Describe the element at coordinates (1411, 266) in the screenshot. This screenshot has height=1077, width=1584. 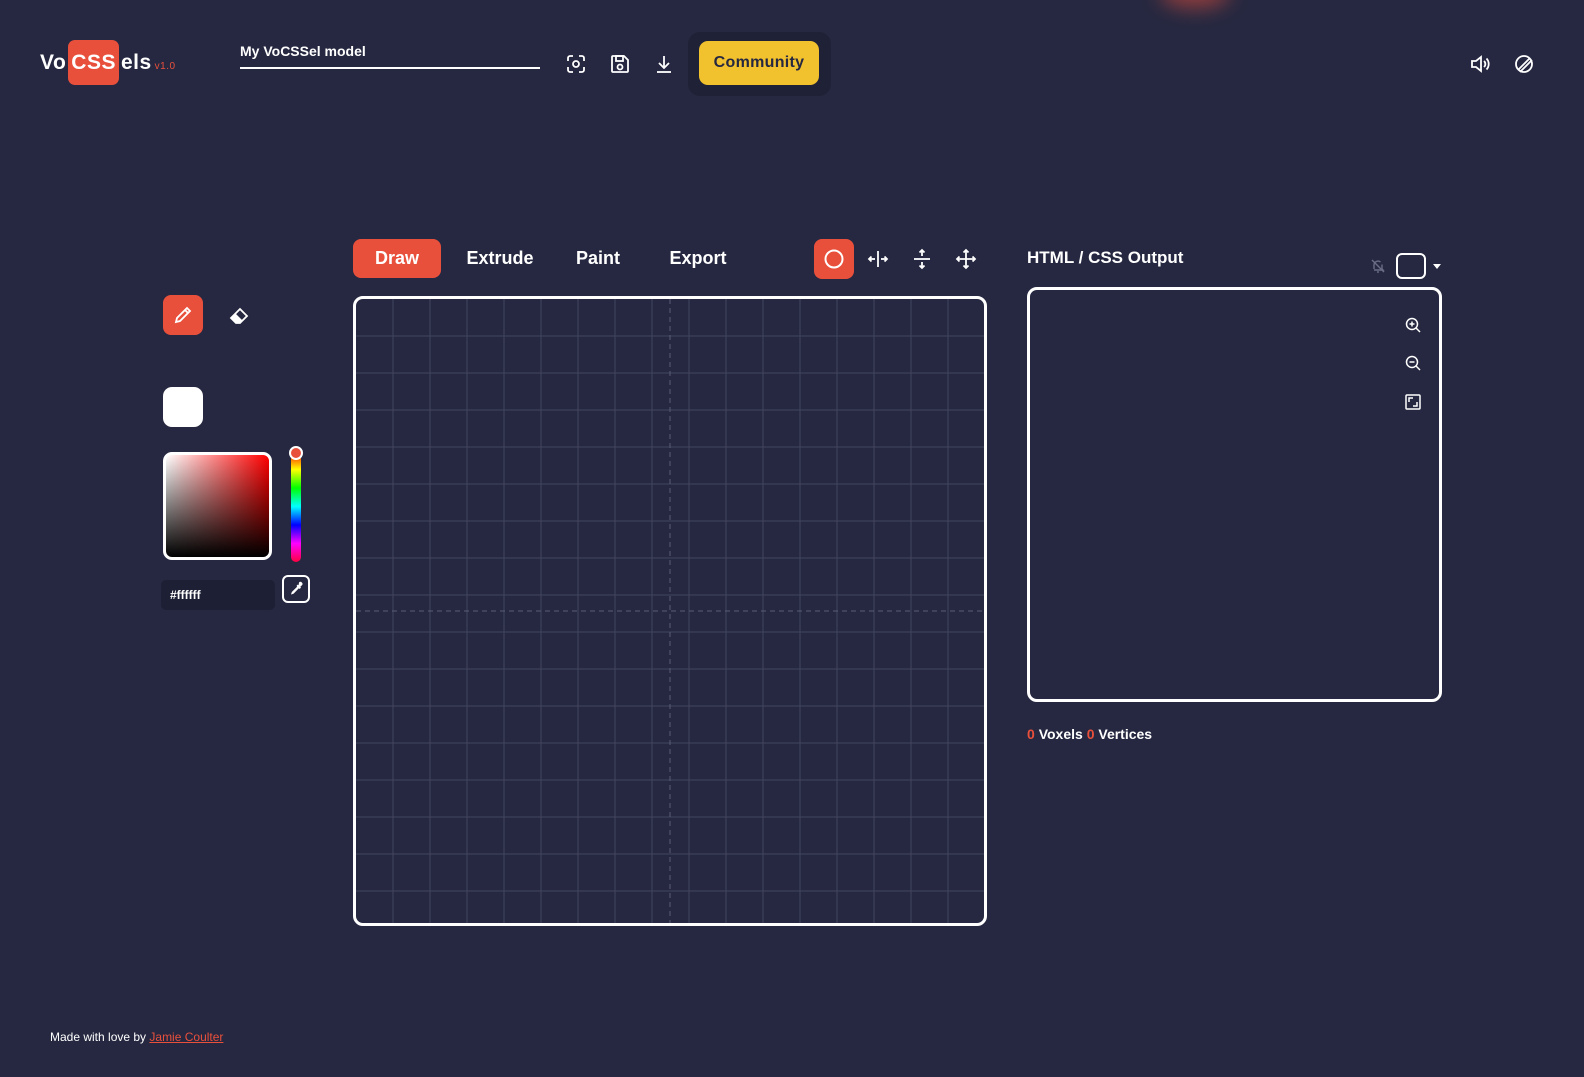
I see `shape-select` at that location.